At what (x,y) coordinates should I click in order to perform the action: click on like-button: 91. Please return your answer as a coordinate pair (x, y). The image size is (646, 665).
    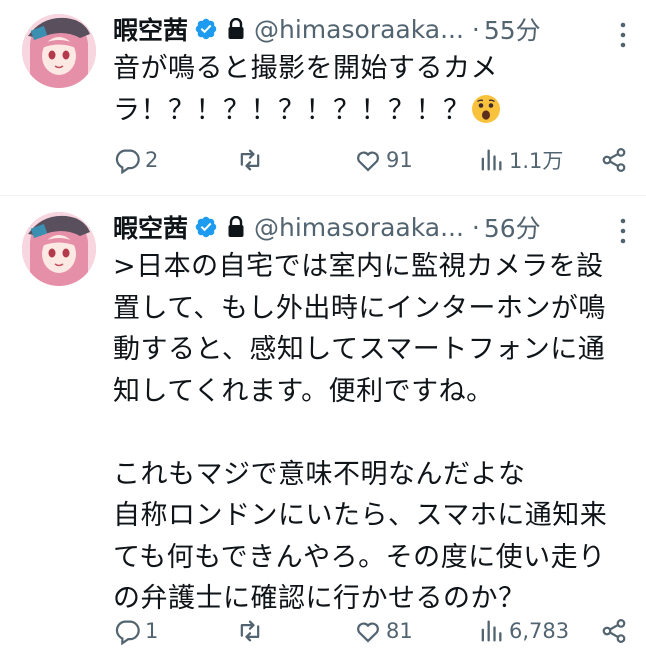
    Looking at the image, I should click on (414, 160).